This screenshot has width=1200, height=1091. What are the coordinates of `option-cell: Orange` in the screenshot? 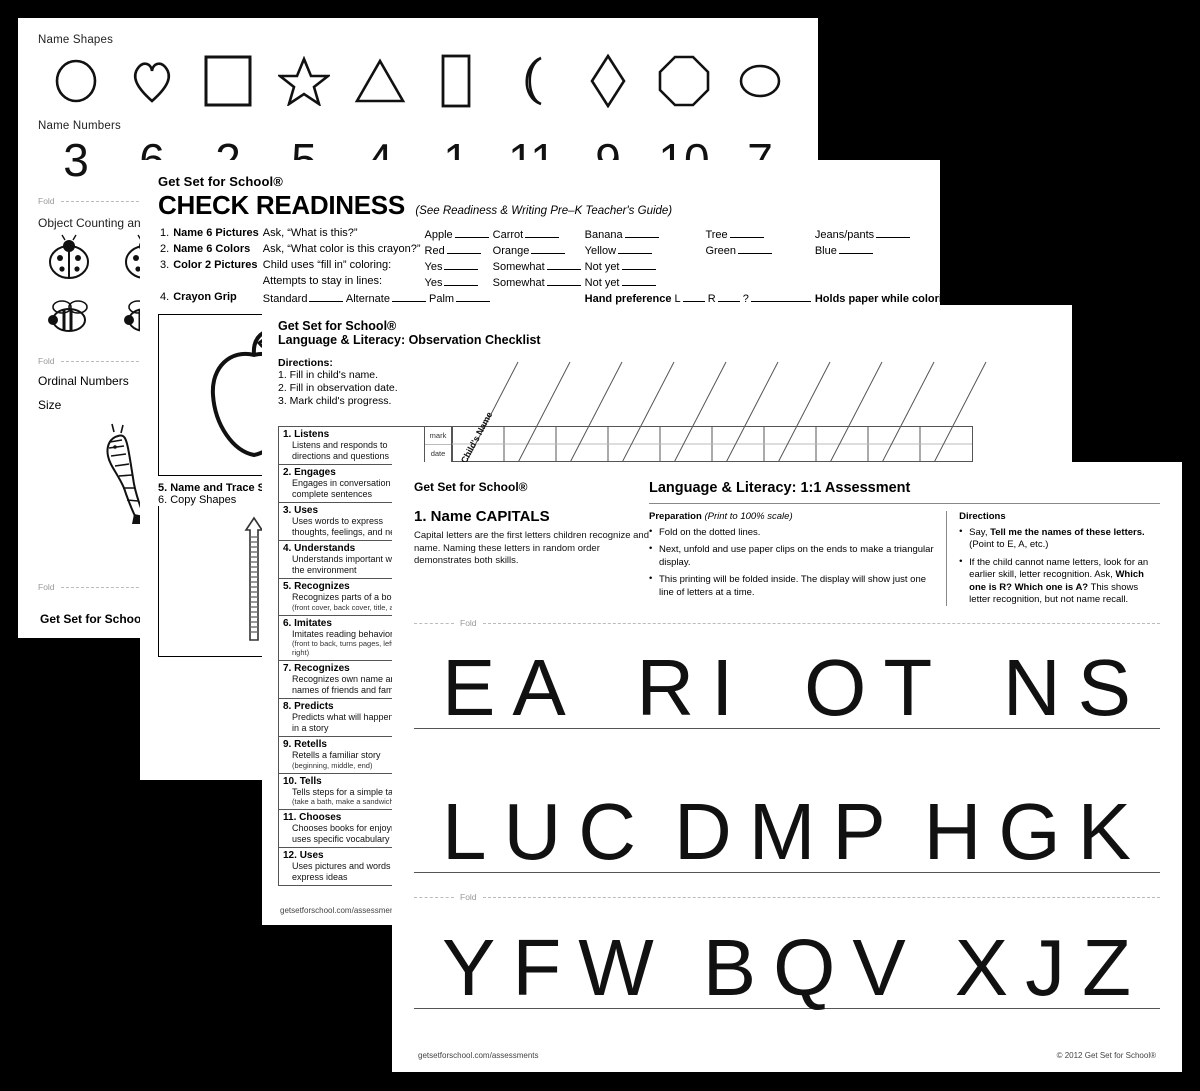 It's located at (537, 250).